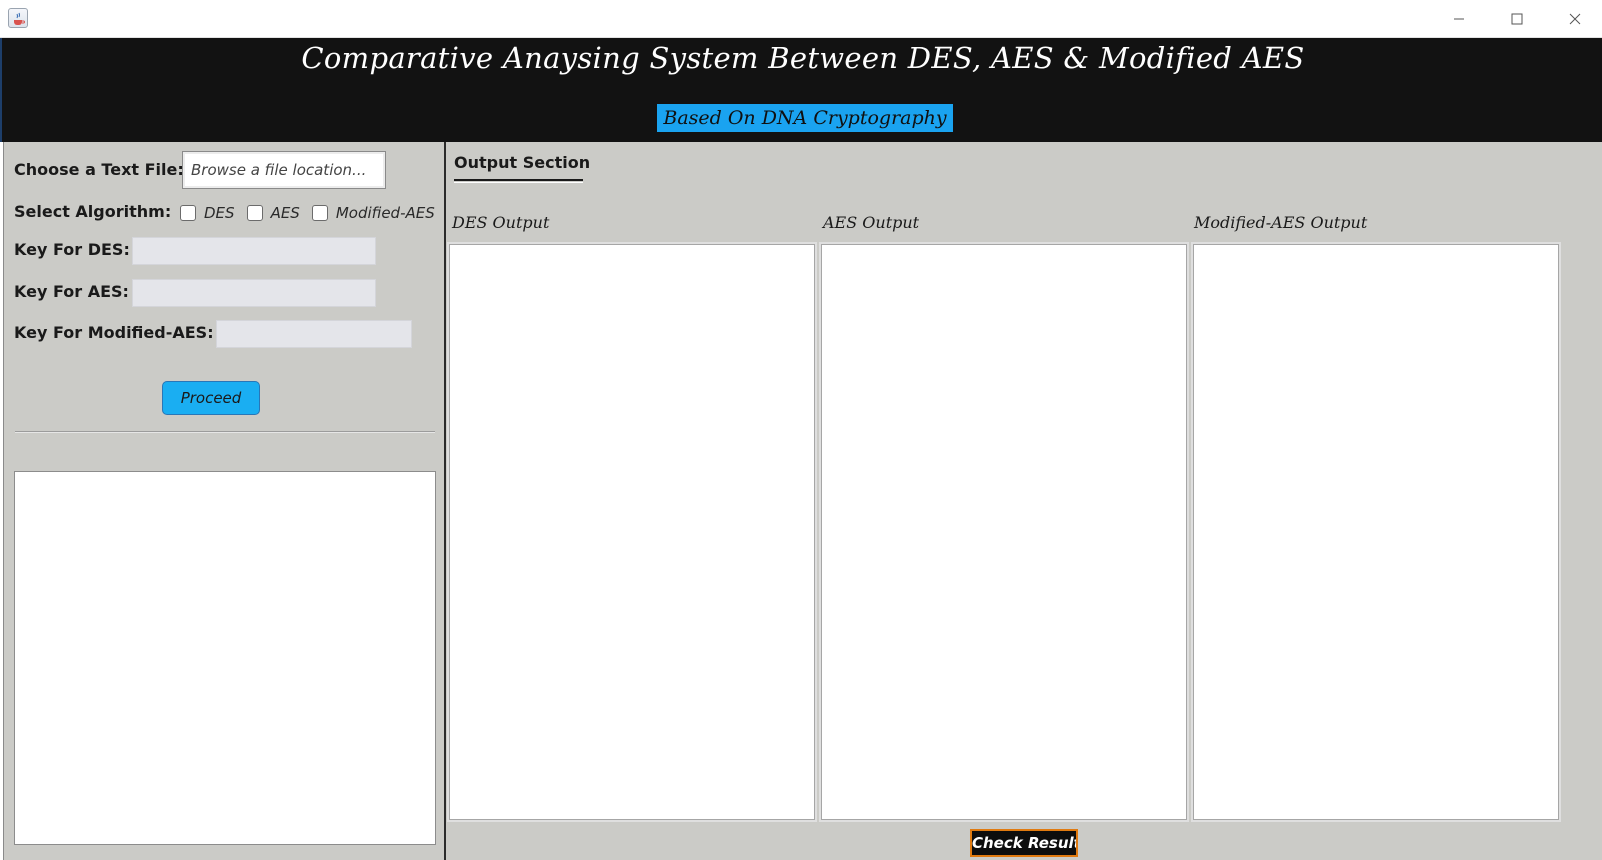 The image size is (1602, 860). Describe the element at coordinates (72, 249) in the screenshot. I see `key-des-label: Key For DES:` at that location.